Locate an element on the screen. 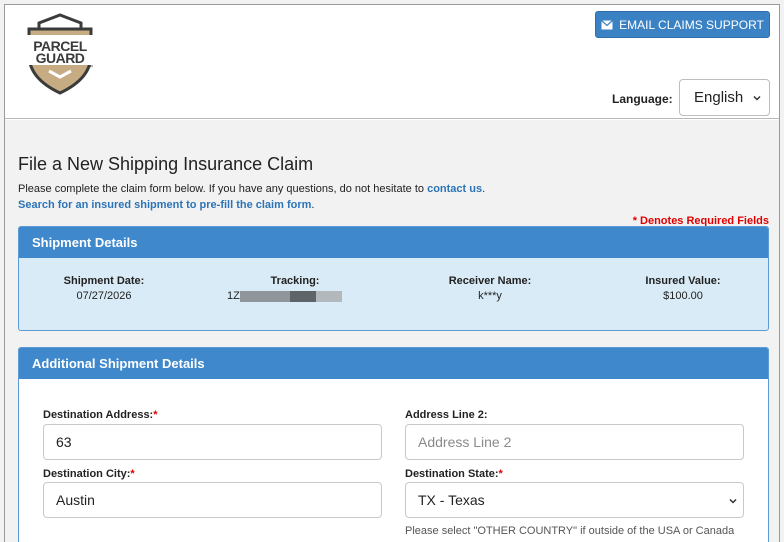  email-claims-support-button: EMAIL CLAIMS SUPPORT is located at coordinates (682, 24).